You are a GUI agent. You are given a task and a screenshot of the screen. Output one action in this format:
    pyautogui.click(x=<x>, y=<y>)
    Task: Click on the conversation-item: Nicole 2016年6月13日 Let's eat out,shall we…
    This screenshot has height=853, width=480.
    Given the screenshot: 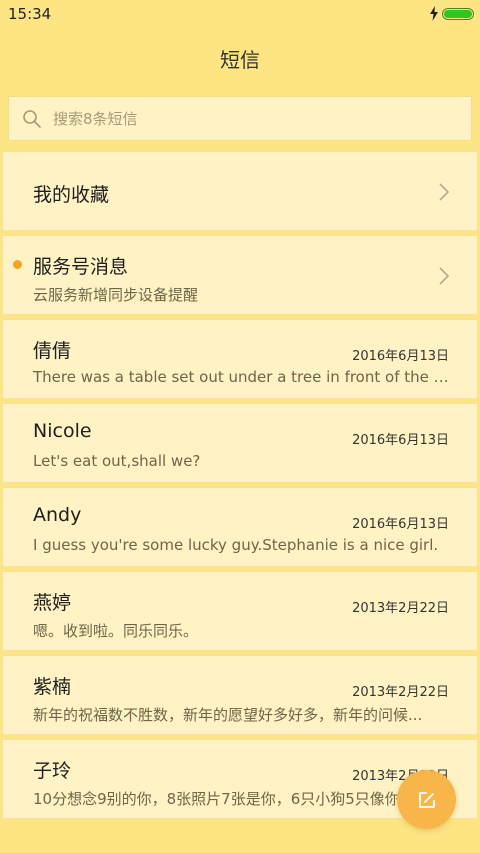 What is the action you would take?
    pyautogui.click(x=240, y=443)
    